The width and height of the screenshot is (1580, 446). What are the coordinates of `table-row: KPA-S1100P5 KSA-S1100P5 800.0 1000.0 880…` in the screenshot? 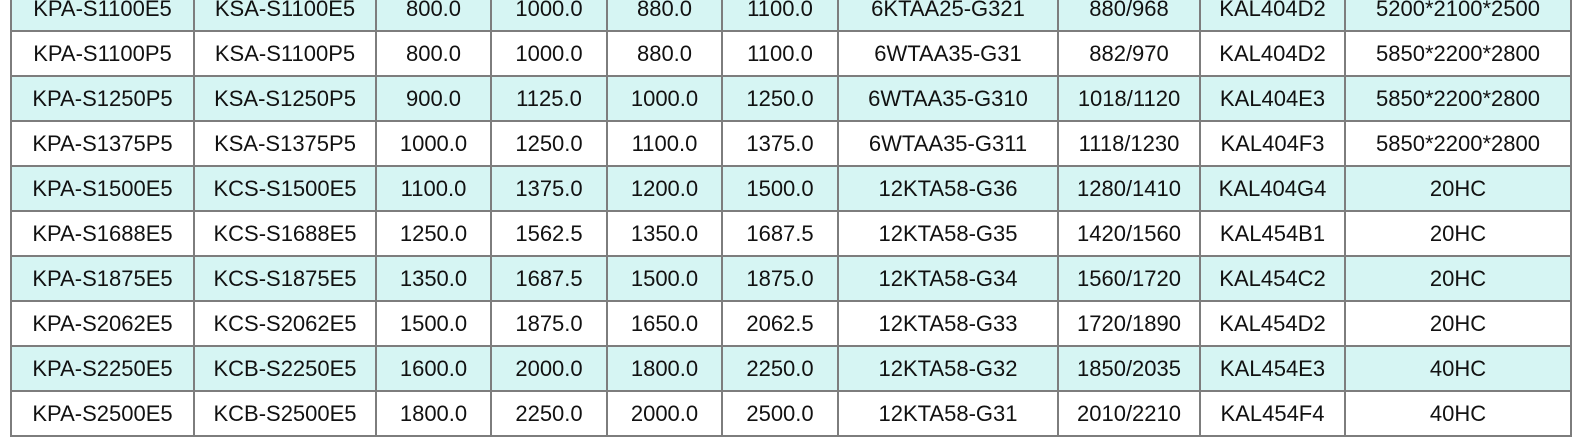 It's located at (791, 53).